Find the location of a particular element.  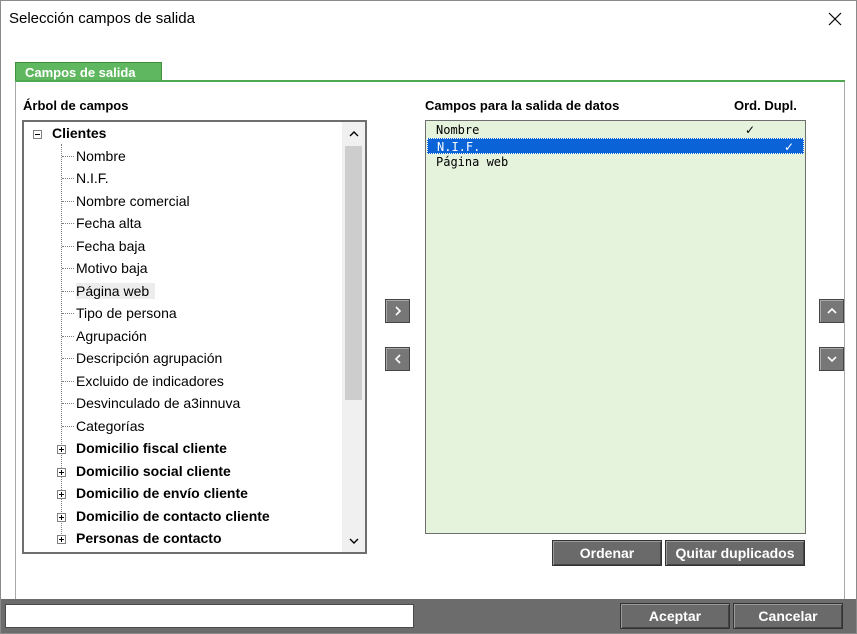

tree-item-label: Fecha alta is located at coordinates (109, 223).